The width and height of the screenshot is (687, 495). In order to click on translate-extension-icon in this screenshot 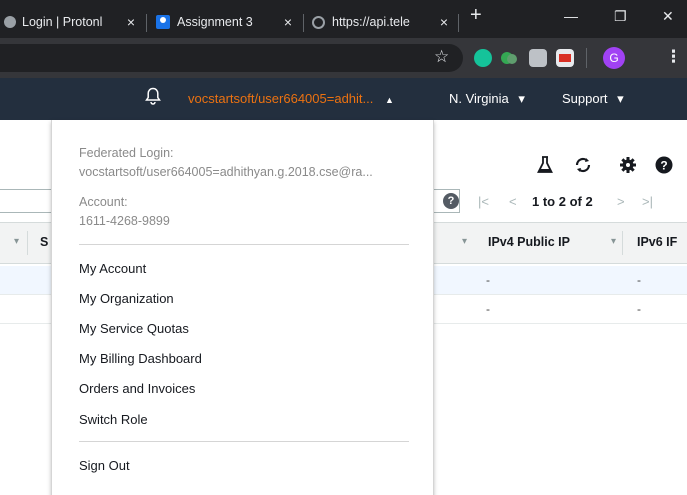, I will do `click(509, 58)`.